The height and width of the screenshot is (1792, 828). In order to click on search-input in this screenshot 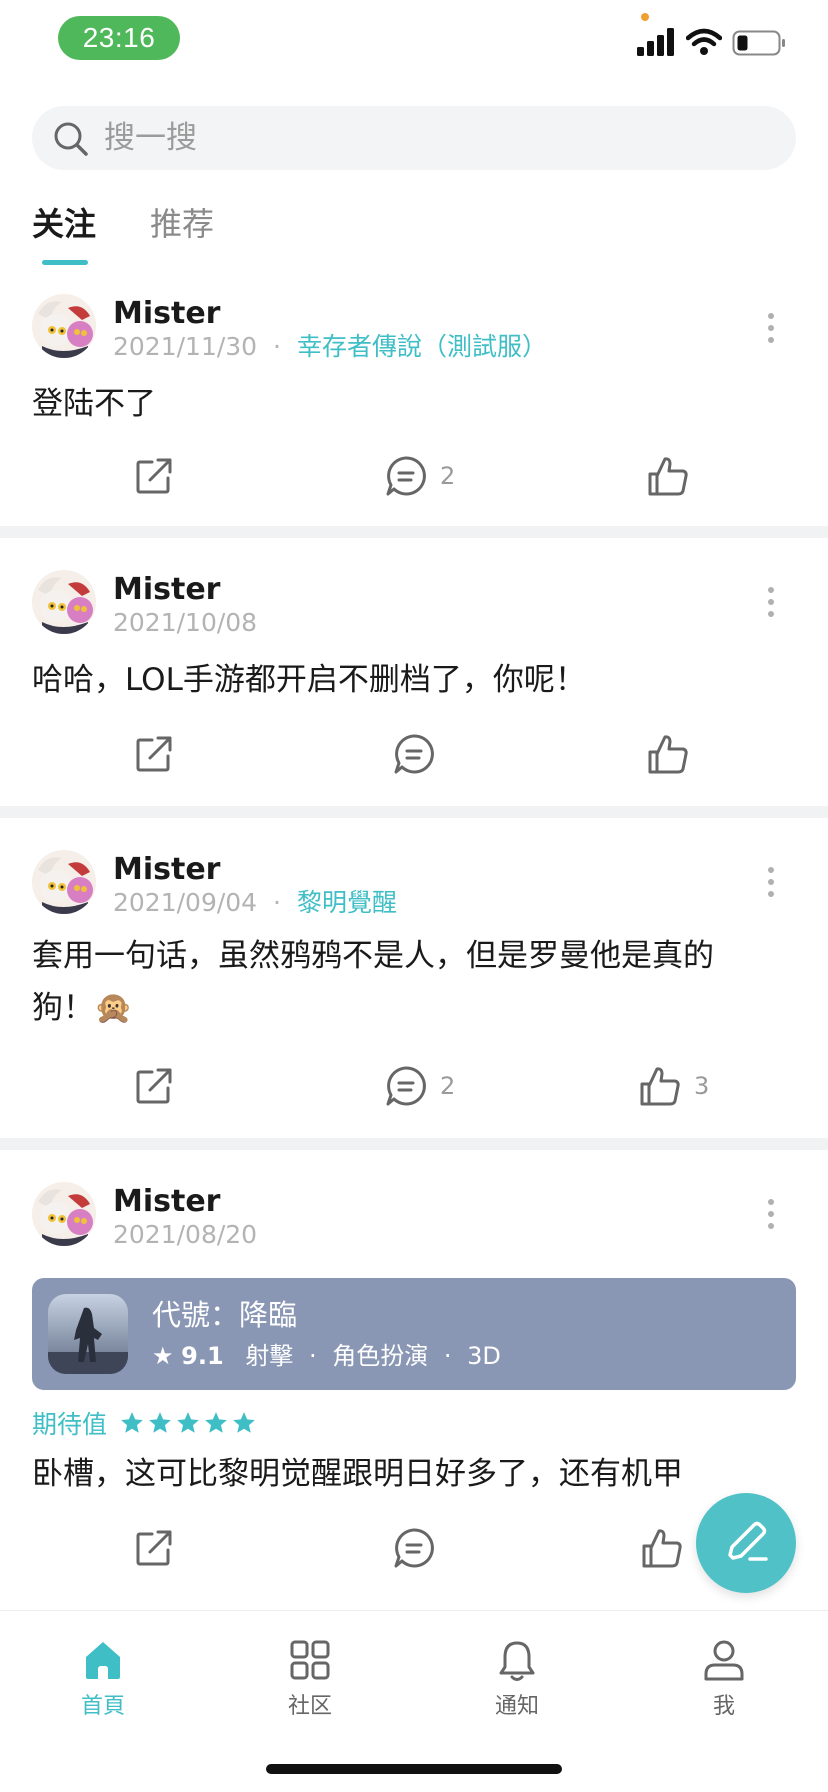, I will do `click(404, 138)`.